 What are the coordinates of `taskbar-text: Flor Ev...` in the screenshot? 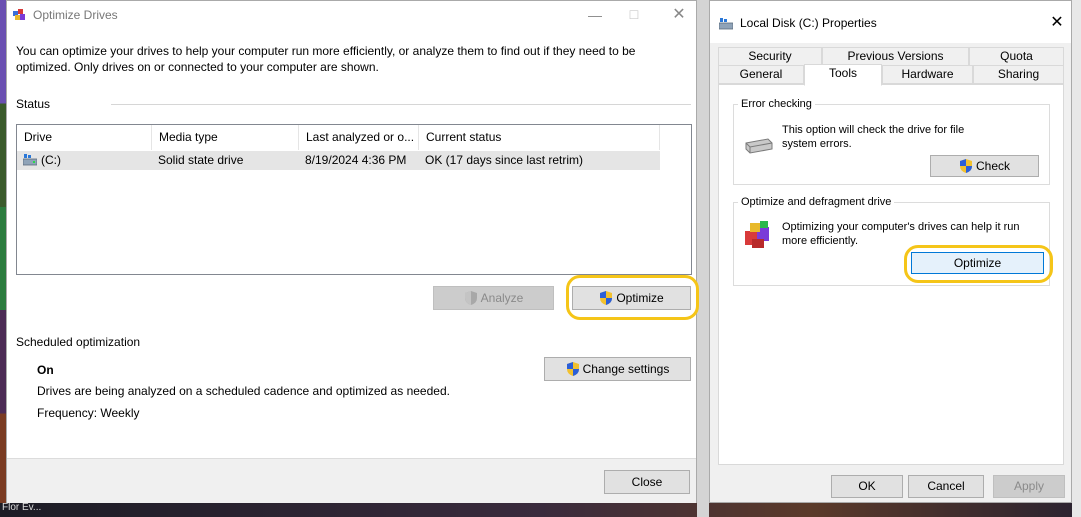 It's located at (22, 507).